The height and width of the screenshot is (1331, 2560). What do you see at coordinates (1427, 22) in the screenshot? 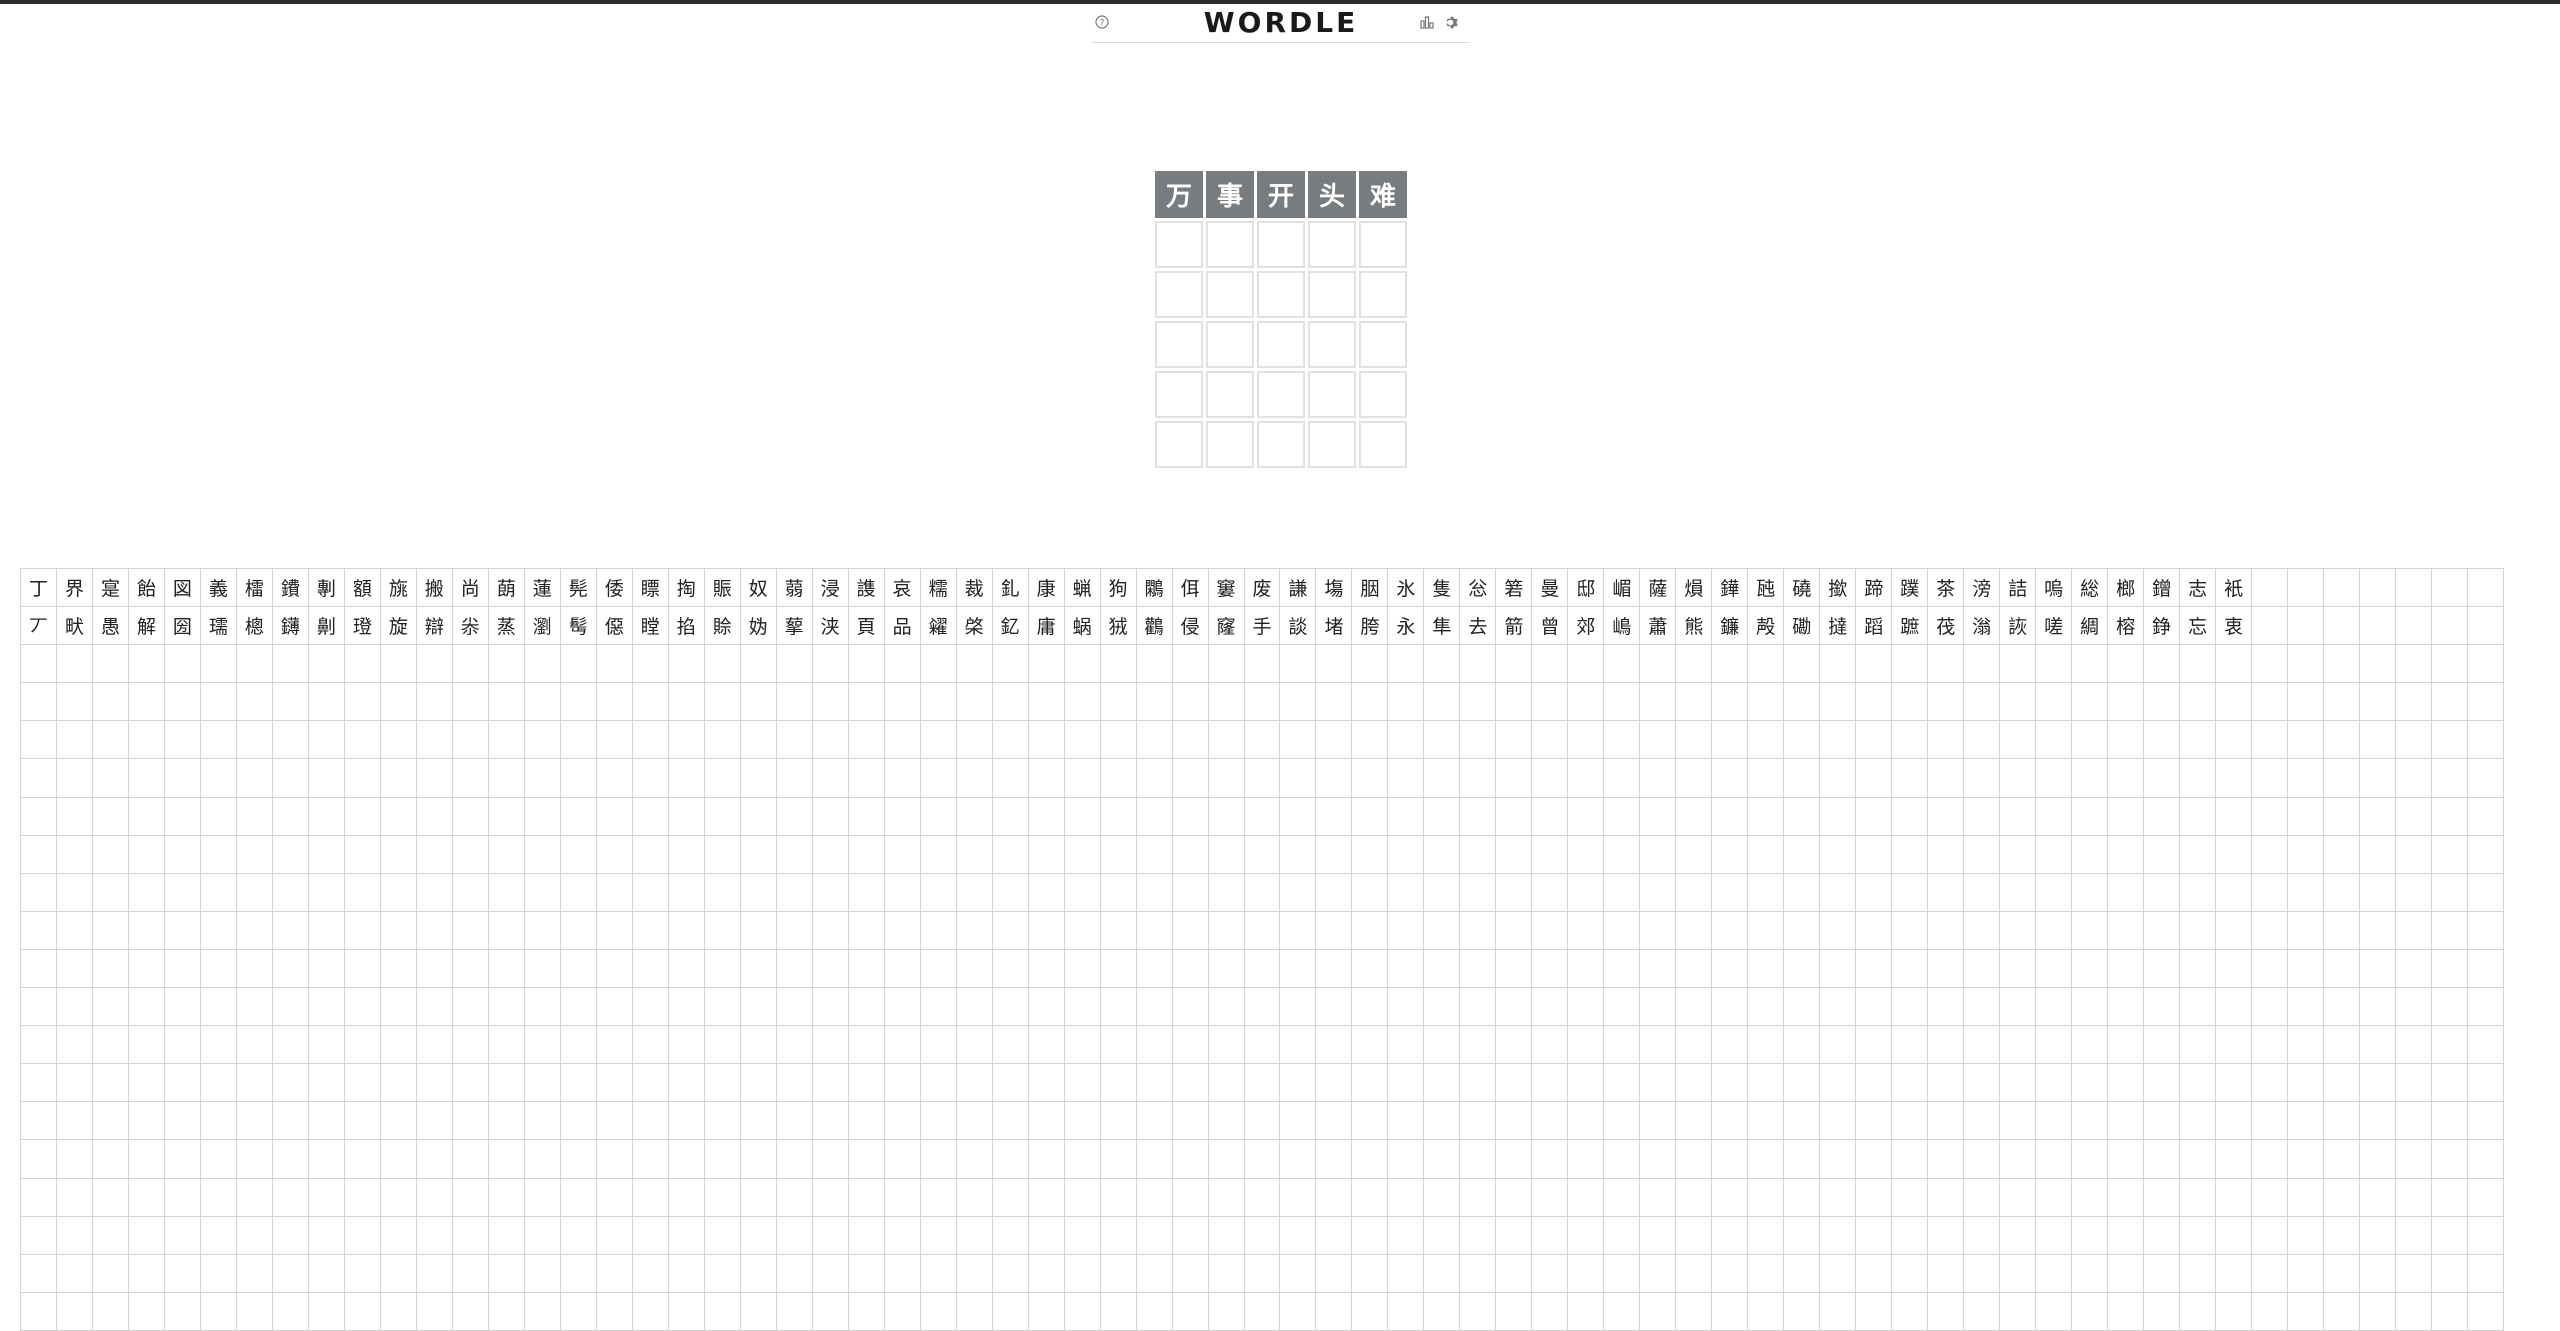
I see `stats-button` at bounding box center [1427, 22].